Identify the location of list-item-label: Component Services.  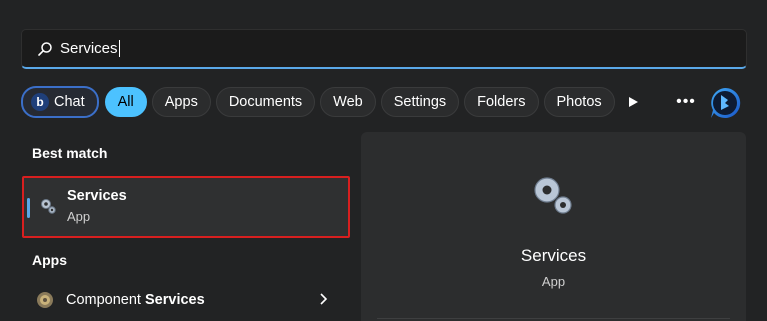
(135, 300).